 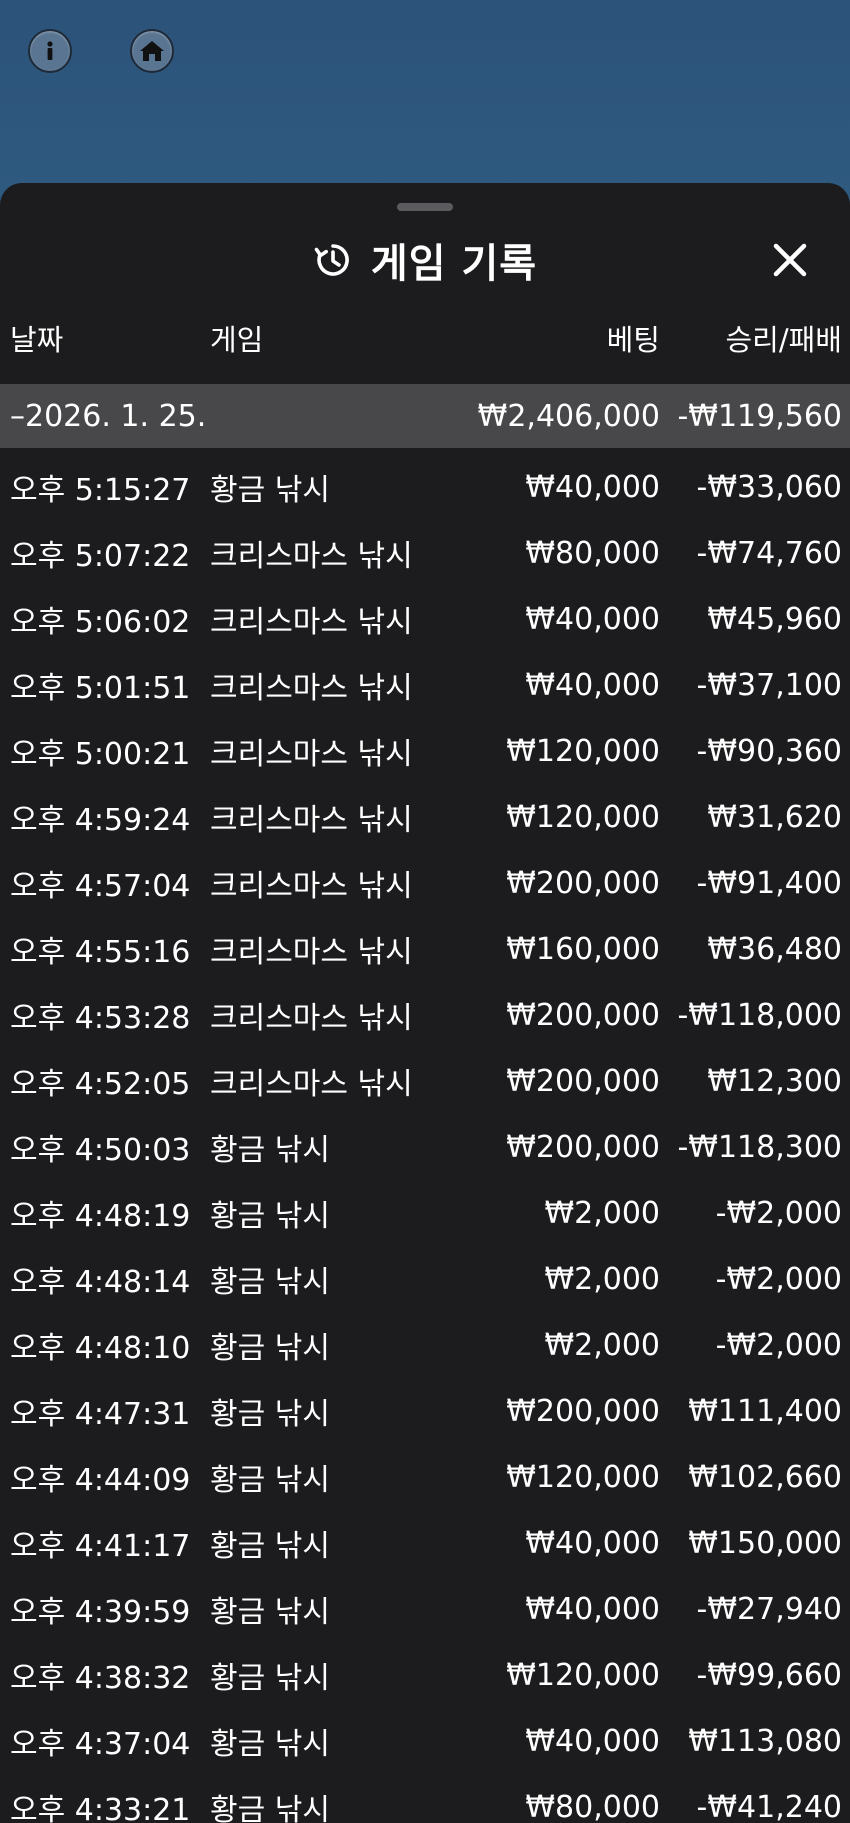 I want to click on table-row: 오후 4:48:10 황금 낚시 ₩2,000 -₩2,000, so click(x=425, y=1345).